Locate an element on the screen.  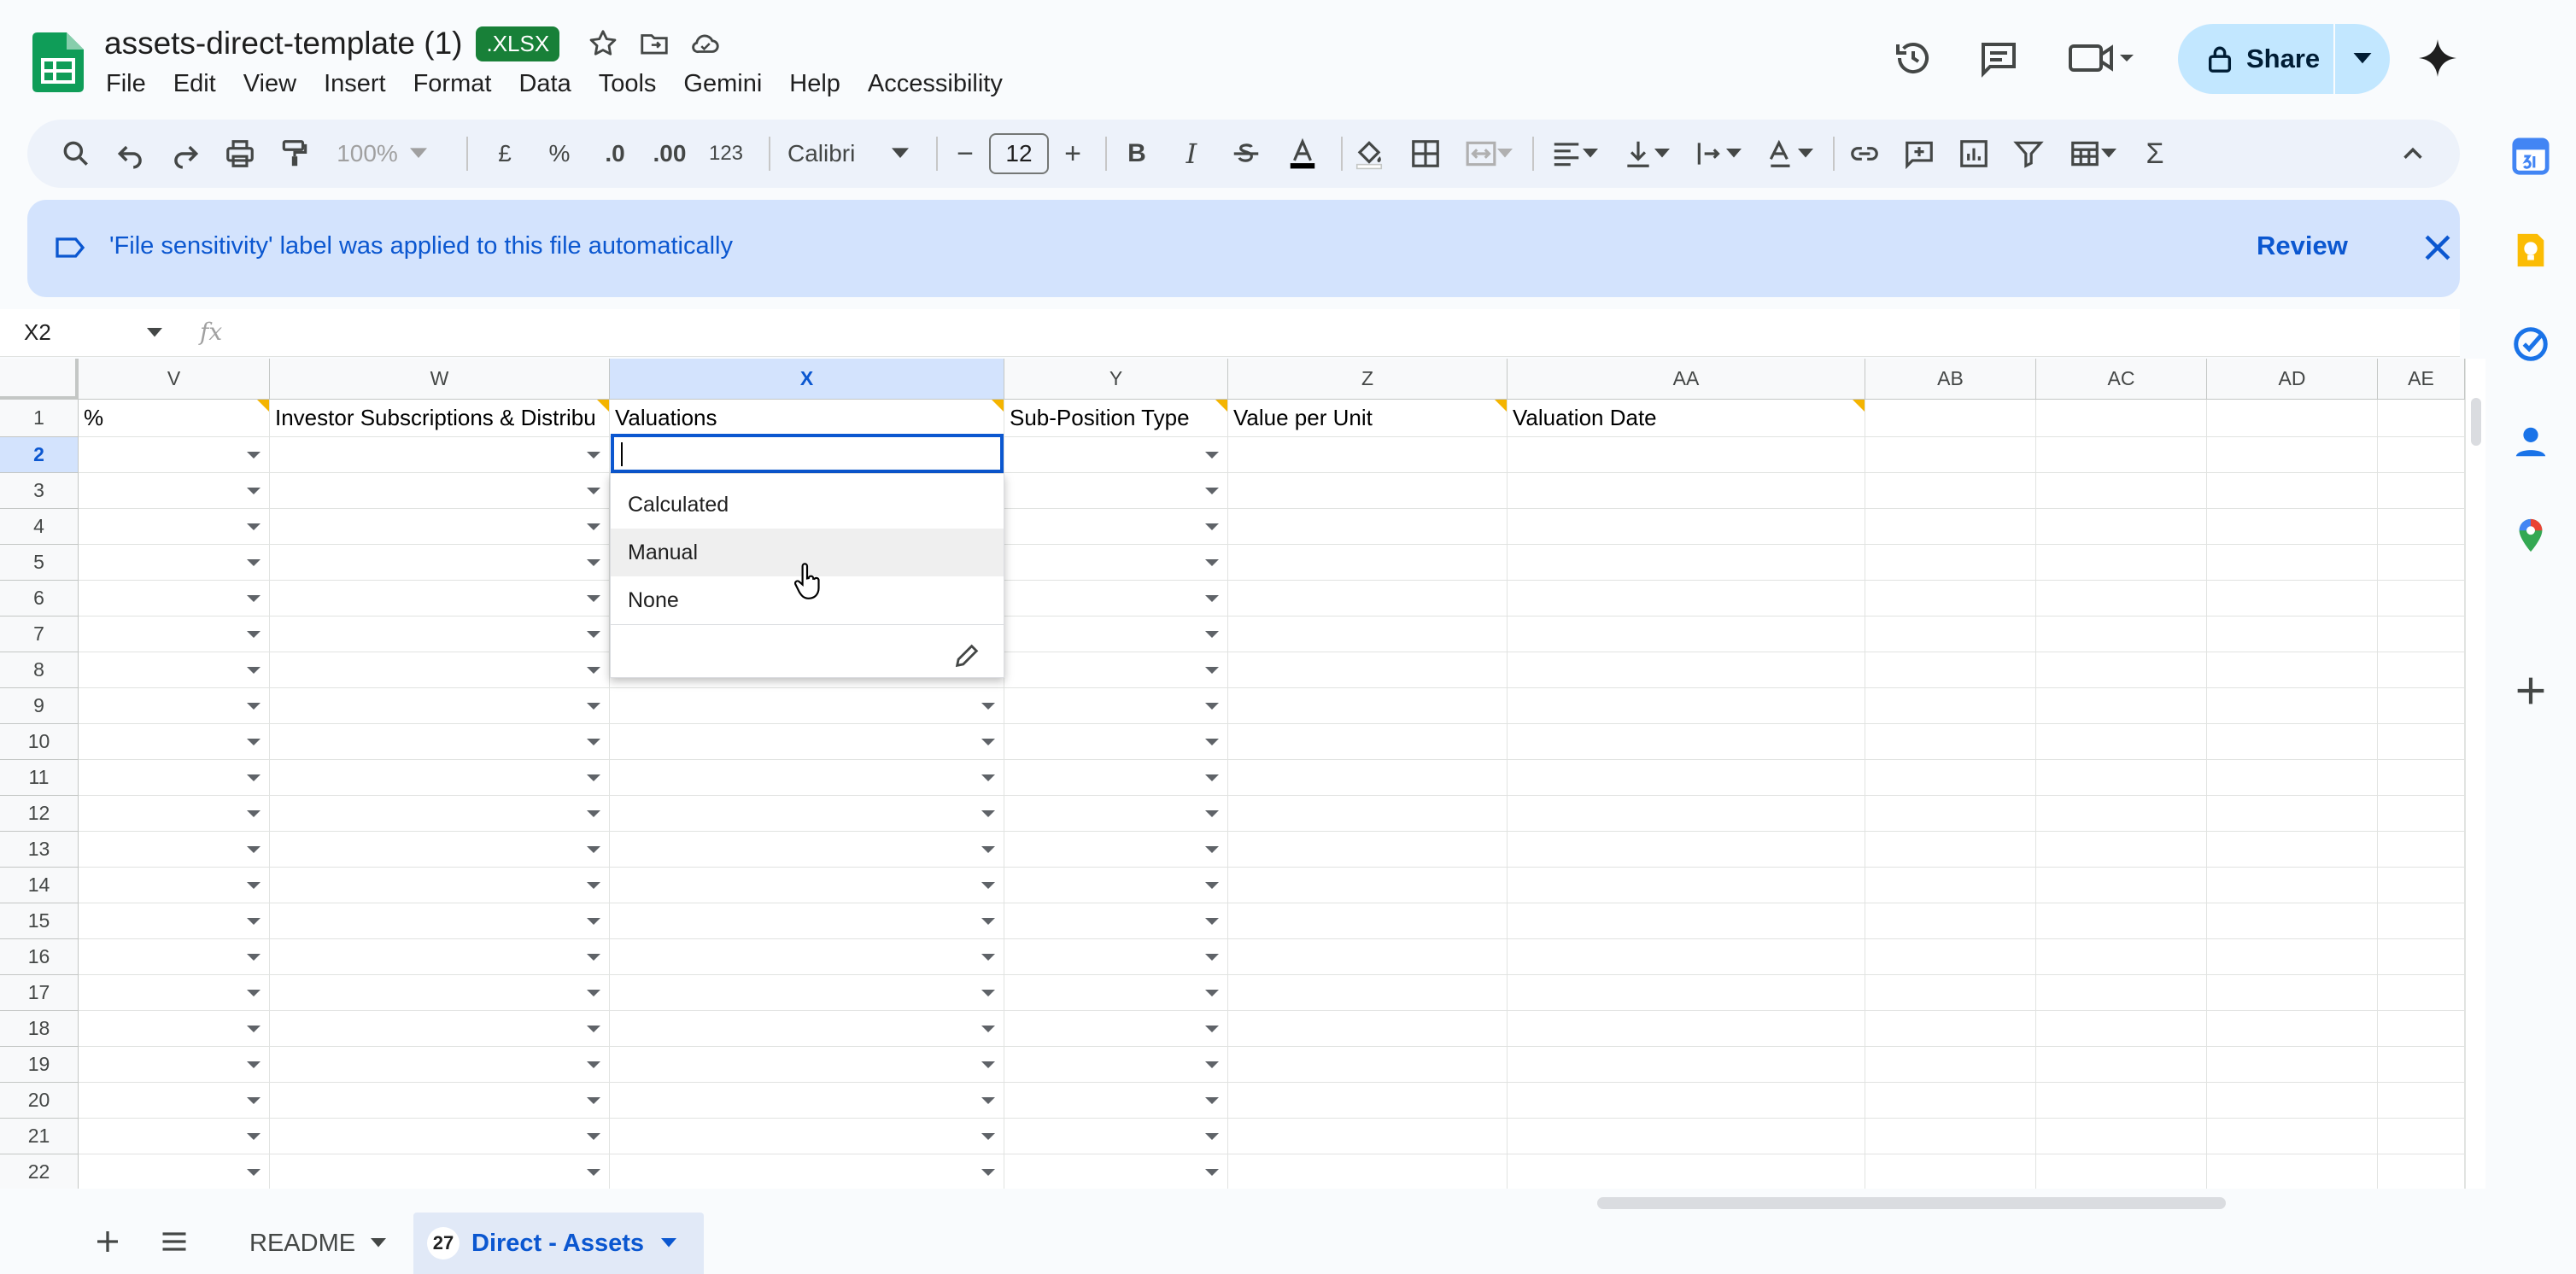
create-filter-button is located at coordinates (2028, 154).